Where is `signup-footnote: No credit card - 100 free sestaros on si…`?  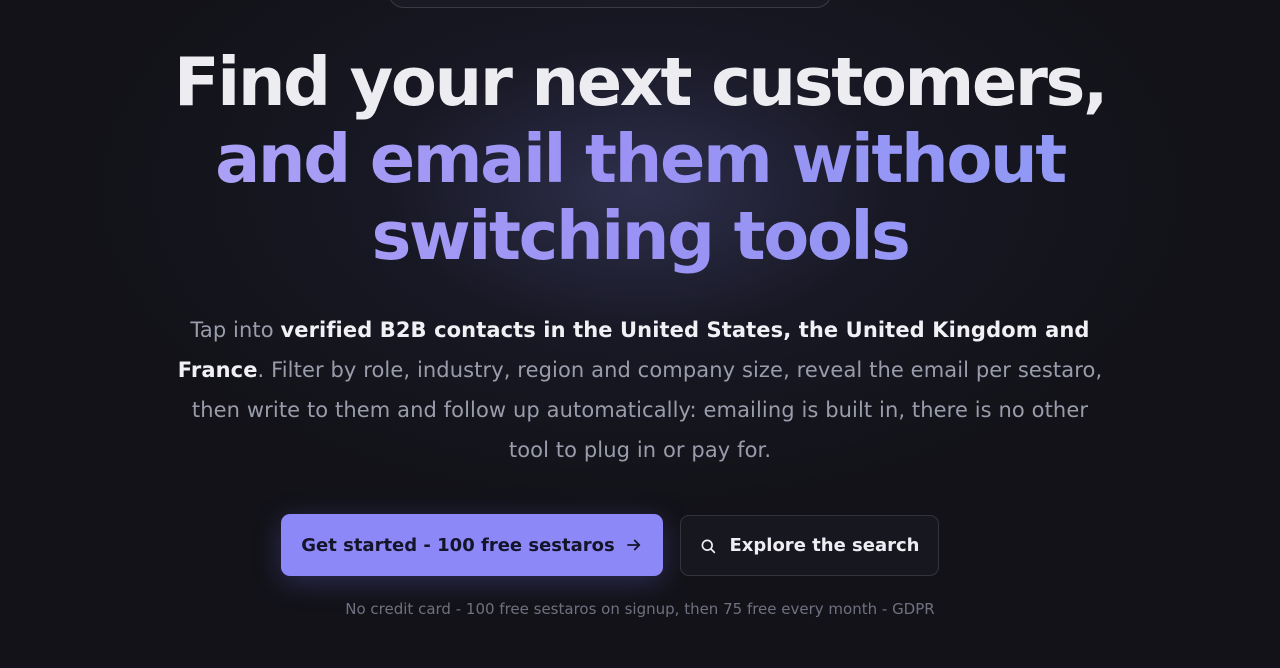 signup-footnote: No credit card - 100 free sestaros on si… is located at coordinates (640, 609).